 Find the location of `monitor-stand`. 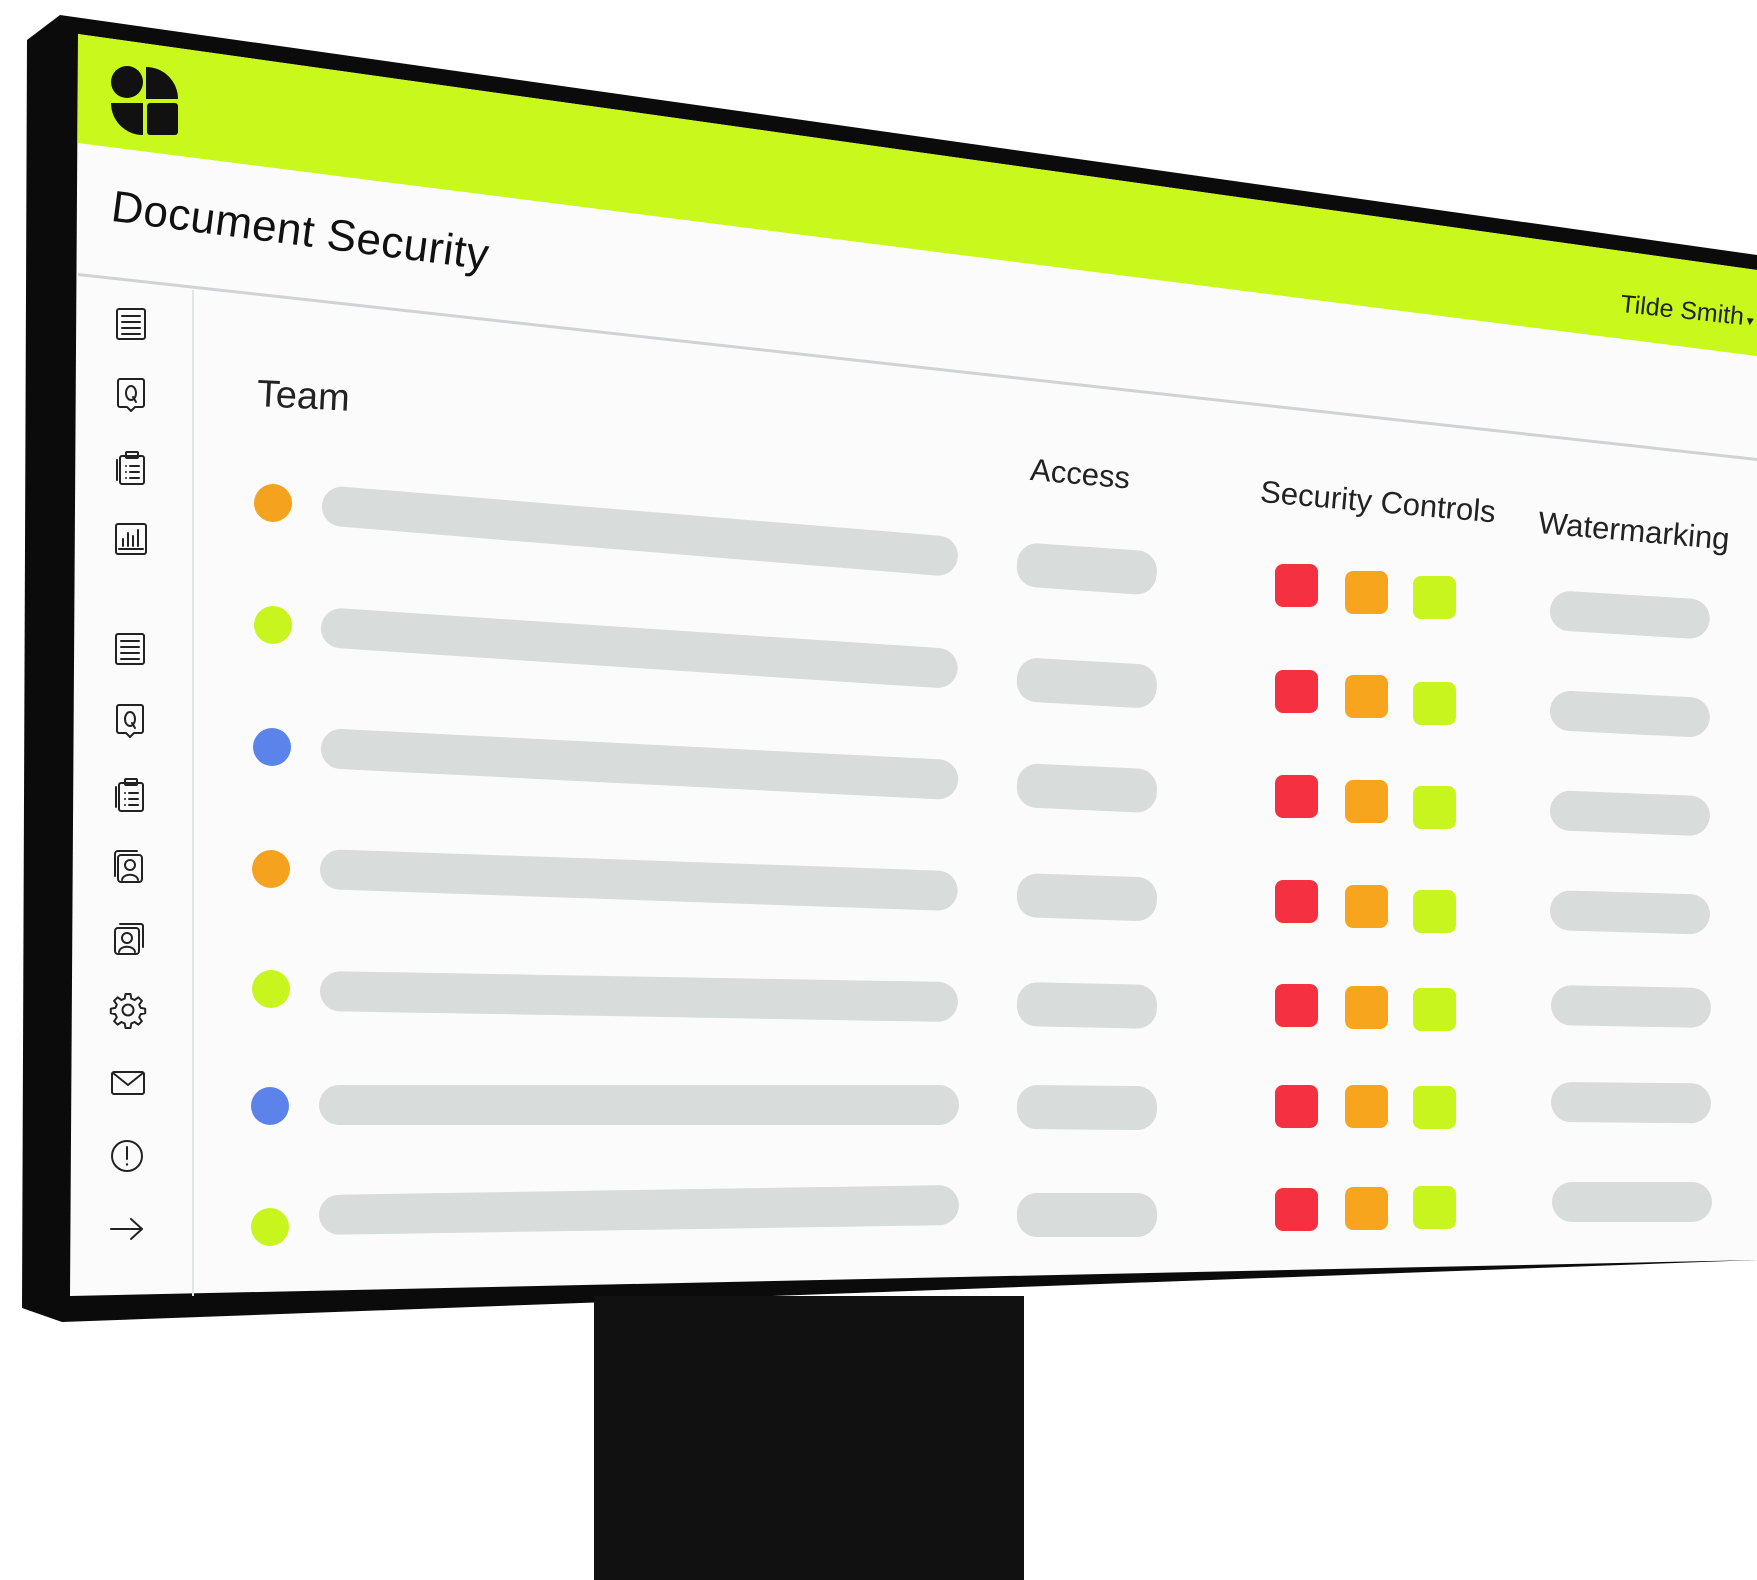

monitor-stand is located at coordinates (809, 1438).